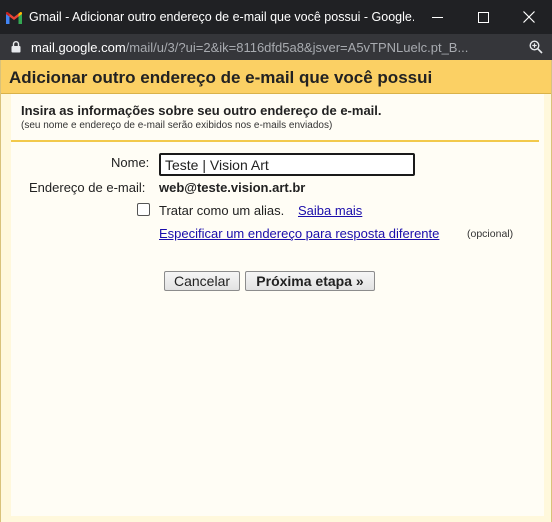 This screenshot has height=522, width=552. Describe the element at coordinates (490, 234) in the screenshot. I see `optional-label: (opcional)` at that location.